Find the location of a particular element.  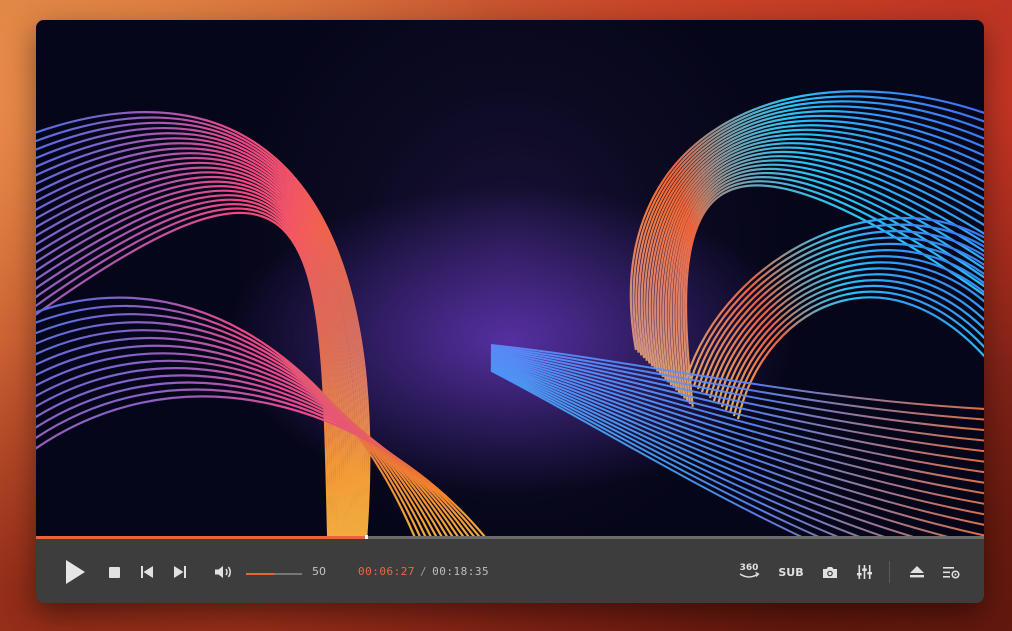

playlist-icon is located at coordinates (951, 572).